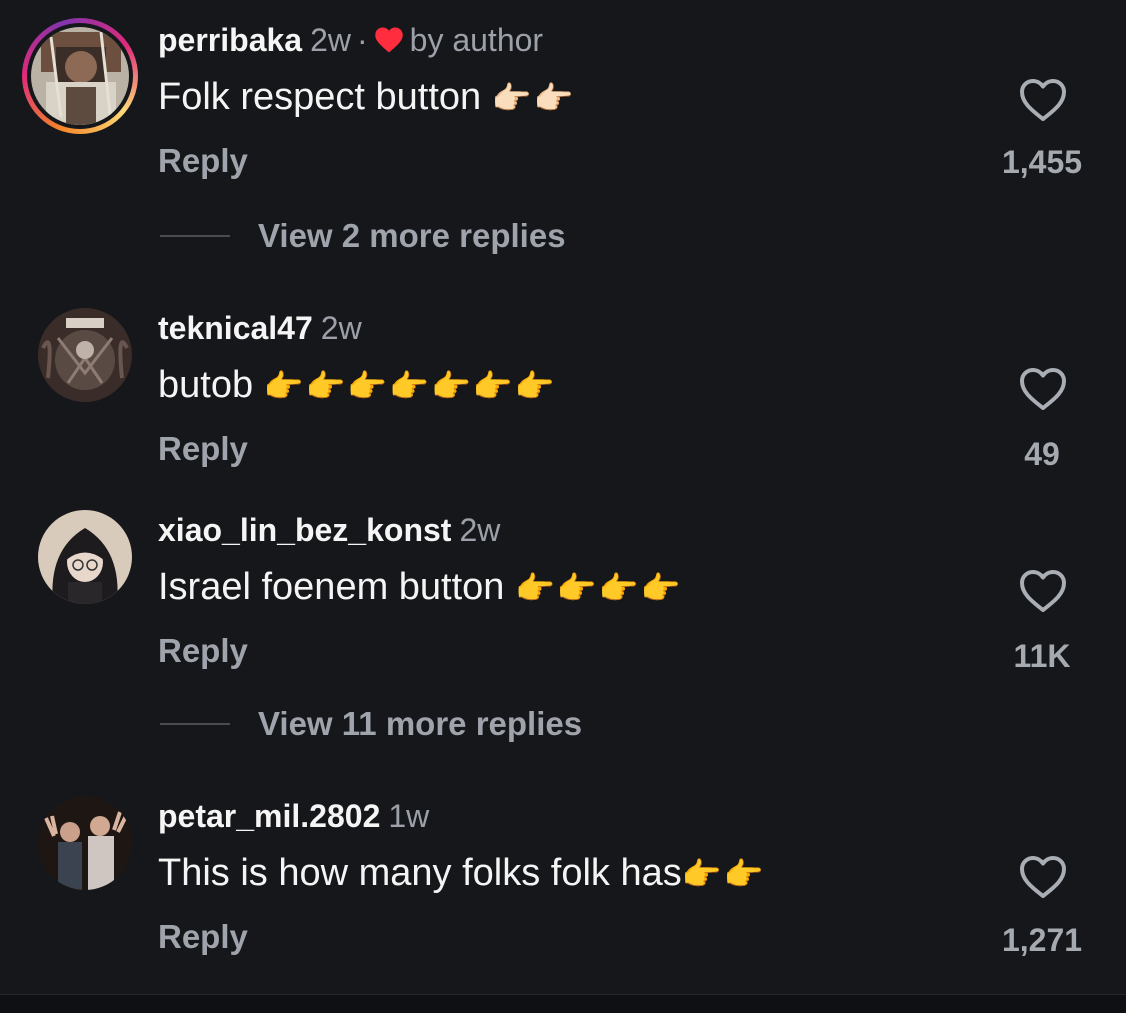  What do you see at coordinates (412, 235) in the screenshot?
I see `view-more-replies-label: View 2 more replies` at bounding box center [412, 235].